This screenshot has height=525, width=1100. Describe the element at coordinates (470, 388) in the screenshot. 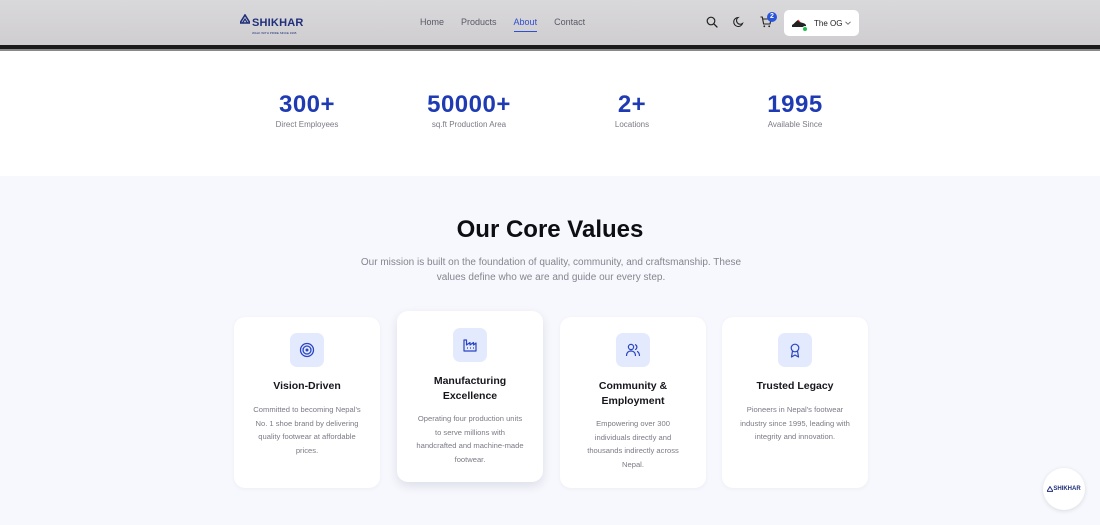

I see `card-title: Manufacturing Excellence` at that location.